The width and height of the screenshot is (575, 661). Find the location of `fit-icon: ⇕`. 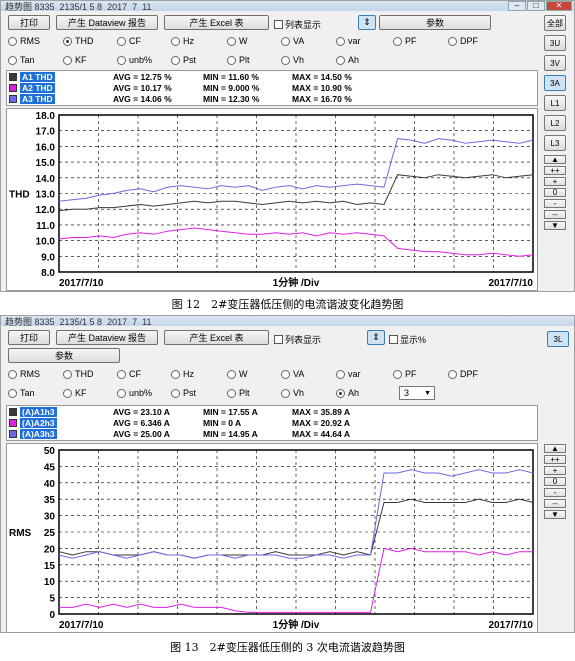

fit-icon: ⇕ is located at coordinates (376, 337).